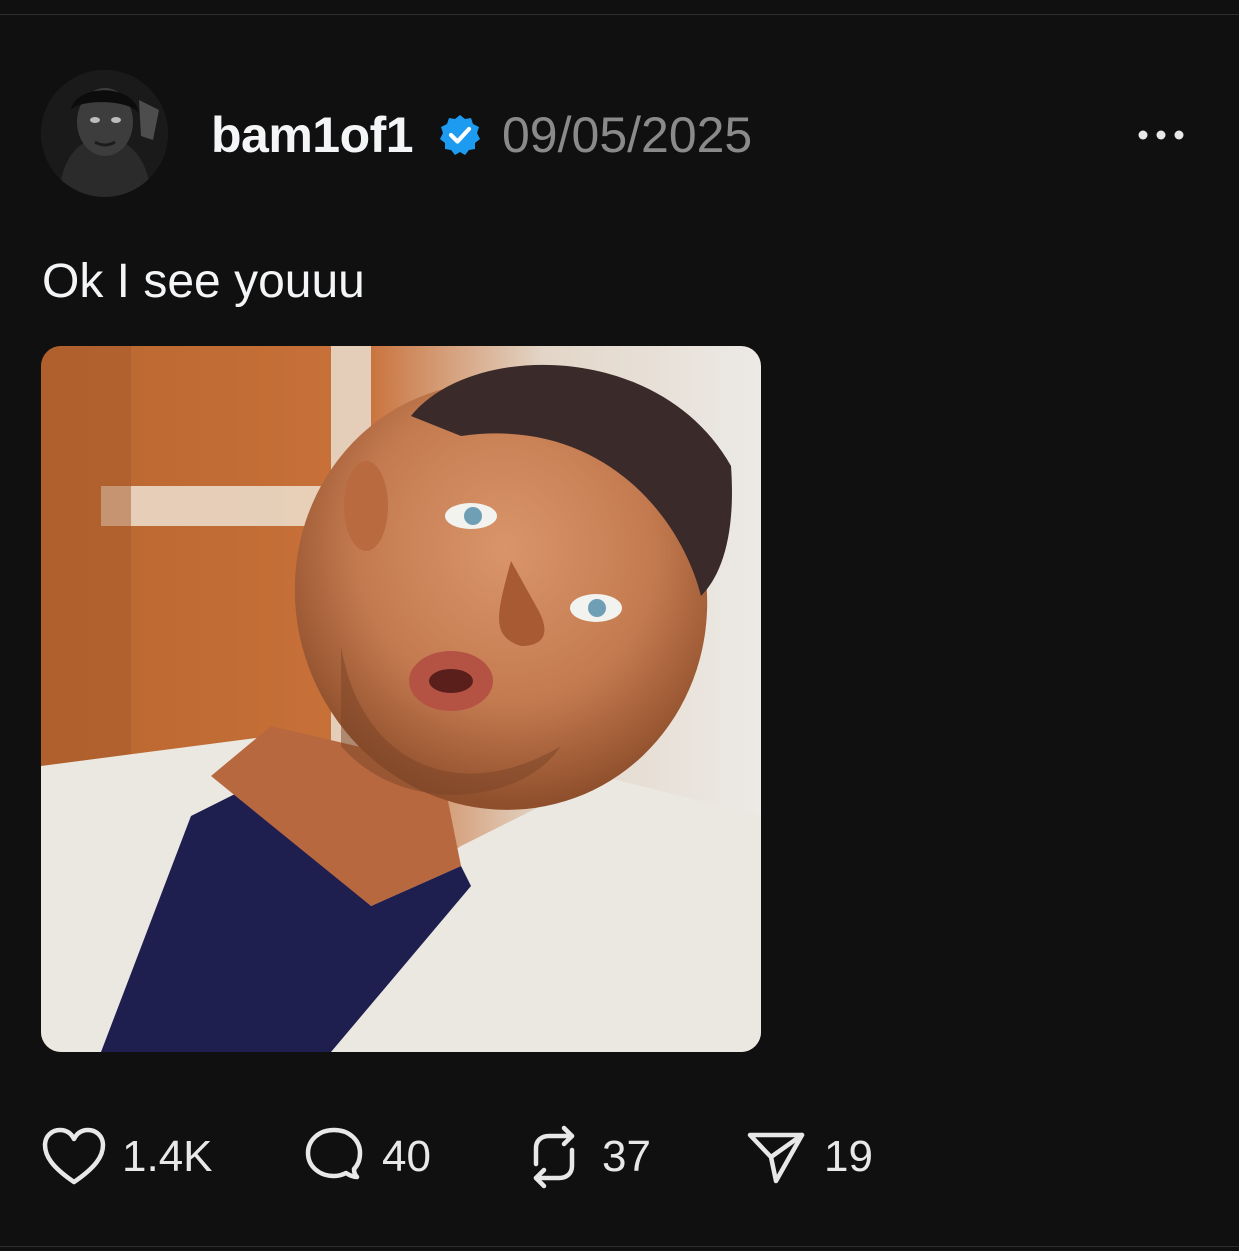 This screenshot has height=1251, width=1239. What do you see at coordinates (460, 135) in the screenshot?
I see `verified-badge-icon` at bounding box center [460, 135].